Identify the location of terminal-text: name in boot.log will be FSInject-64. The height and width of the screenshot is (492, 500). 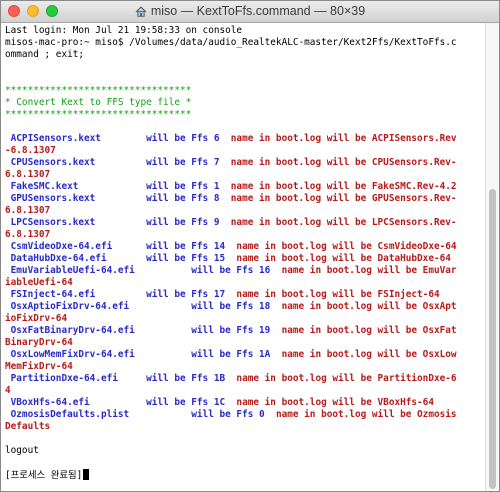
(338, 294).